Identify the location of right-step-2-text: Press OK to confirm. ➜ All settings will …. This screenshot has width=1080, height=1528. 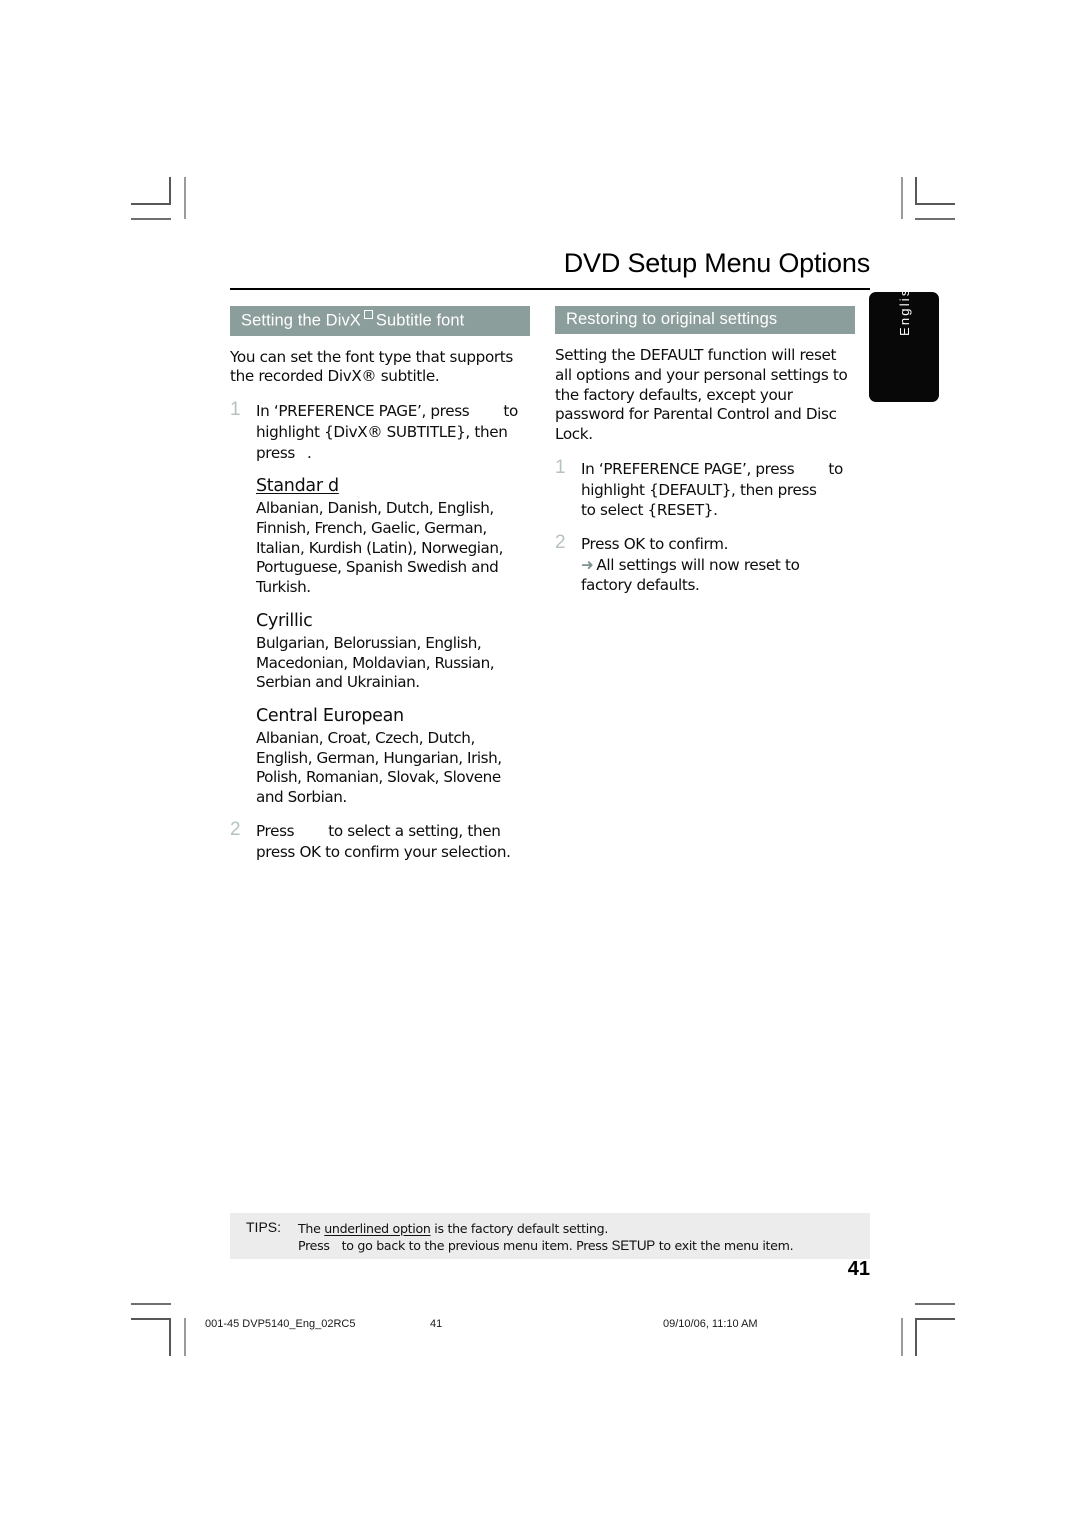
(718, 565).